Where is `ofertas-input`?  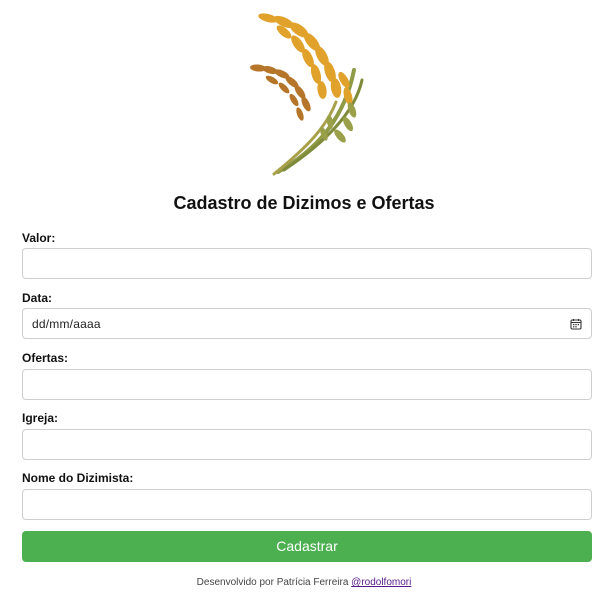 ofertas-input is located at coordinates (307, 384).